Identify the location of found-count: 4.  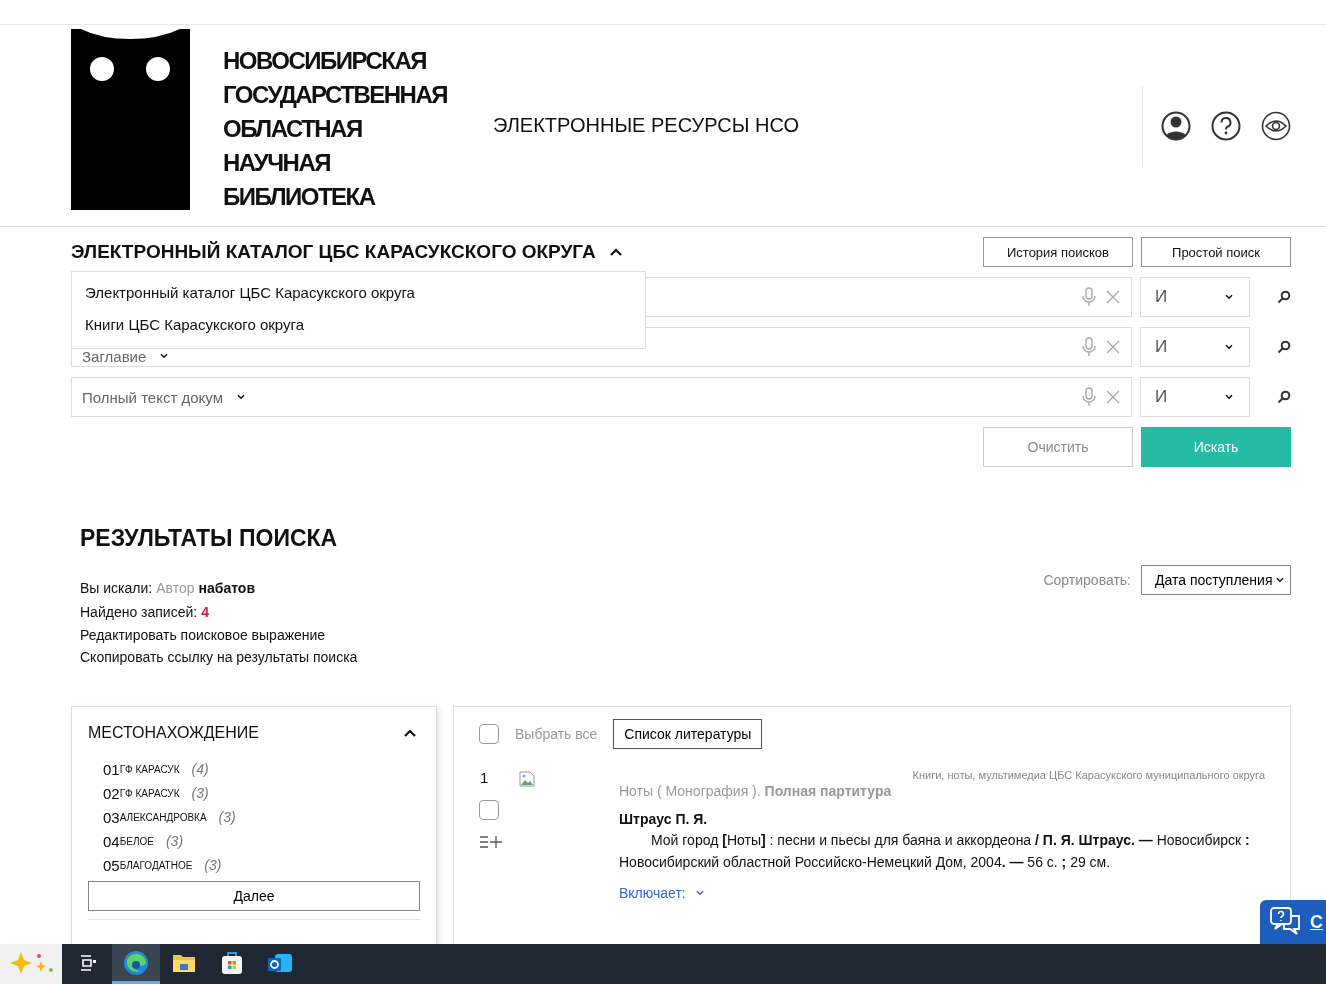
(205, 612).